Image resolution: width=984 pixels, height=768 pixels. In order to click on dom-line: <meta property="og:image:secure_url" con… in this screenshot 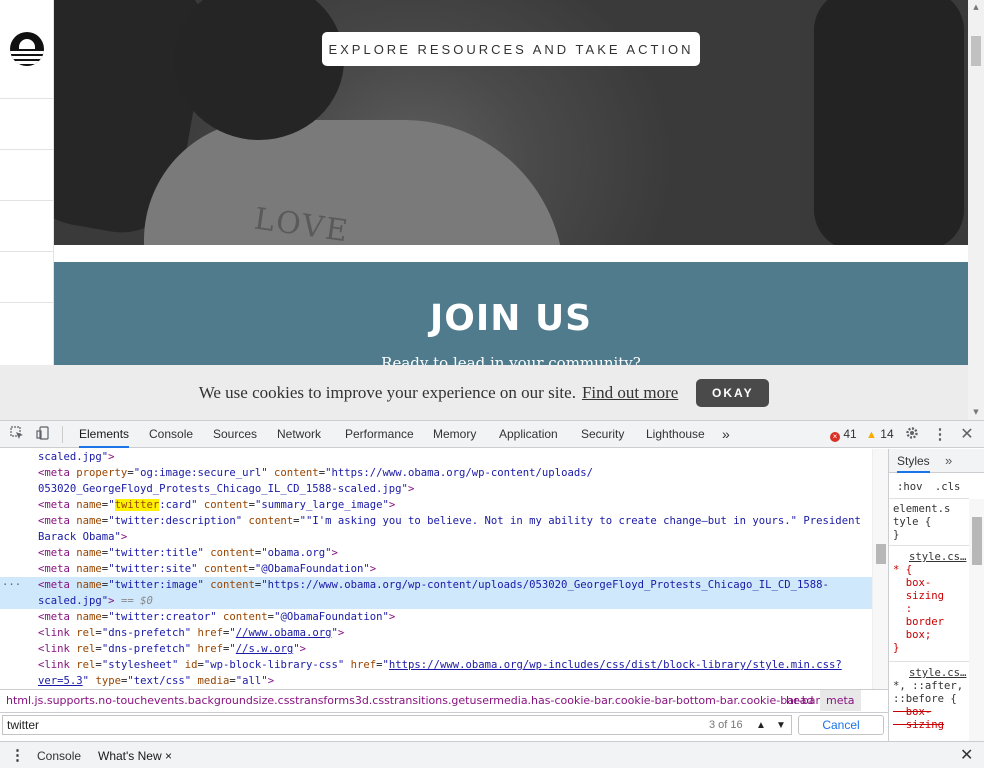, I will do `click(436, 473)`.